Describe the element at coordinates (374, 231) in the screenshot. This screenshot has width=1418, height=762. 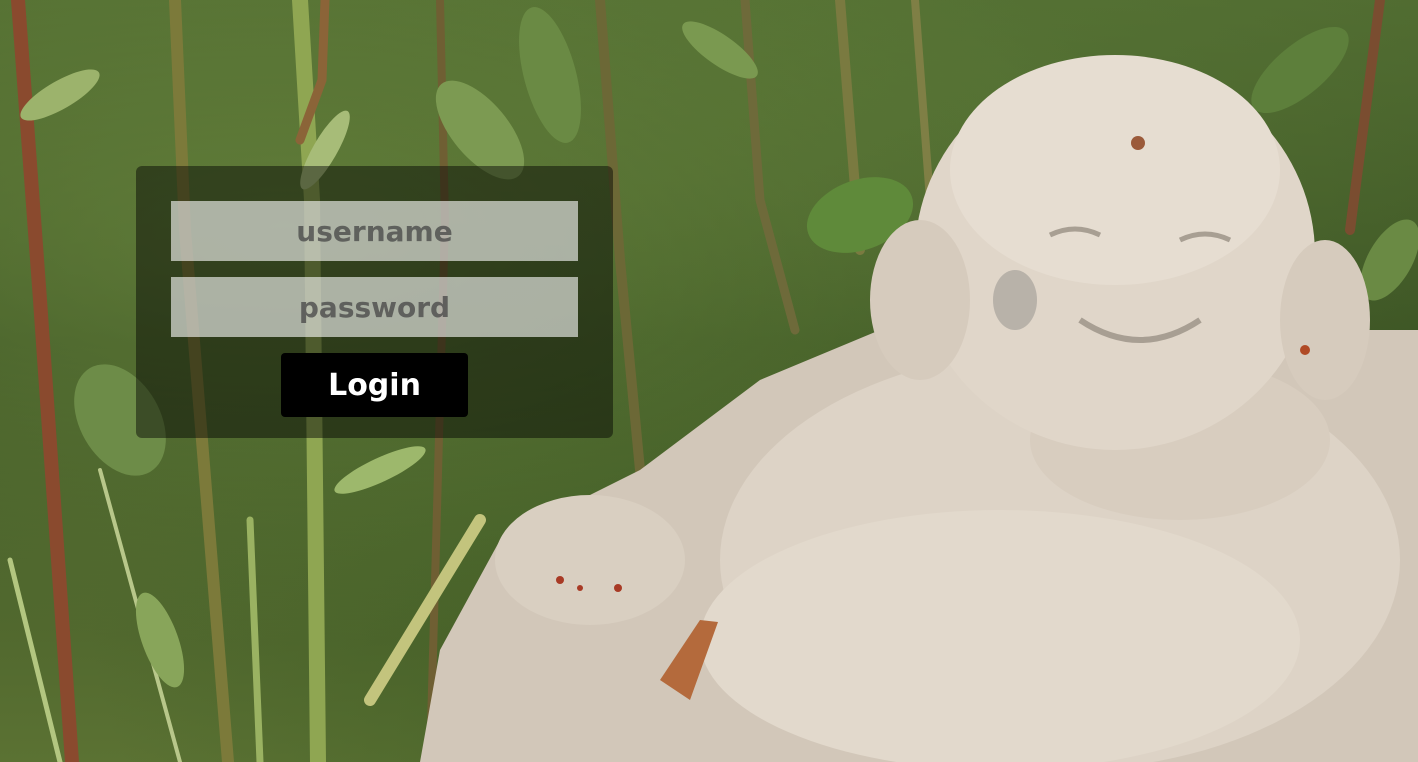
I see `username-input` at that location.